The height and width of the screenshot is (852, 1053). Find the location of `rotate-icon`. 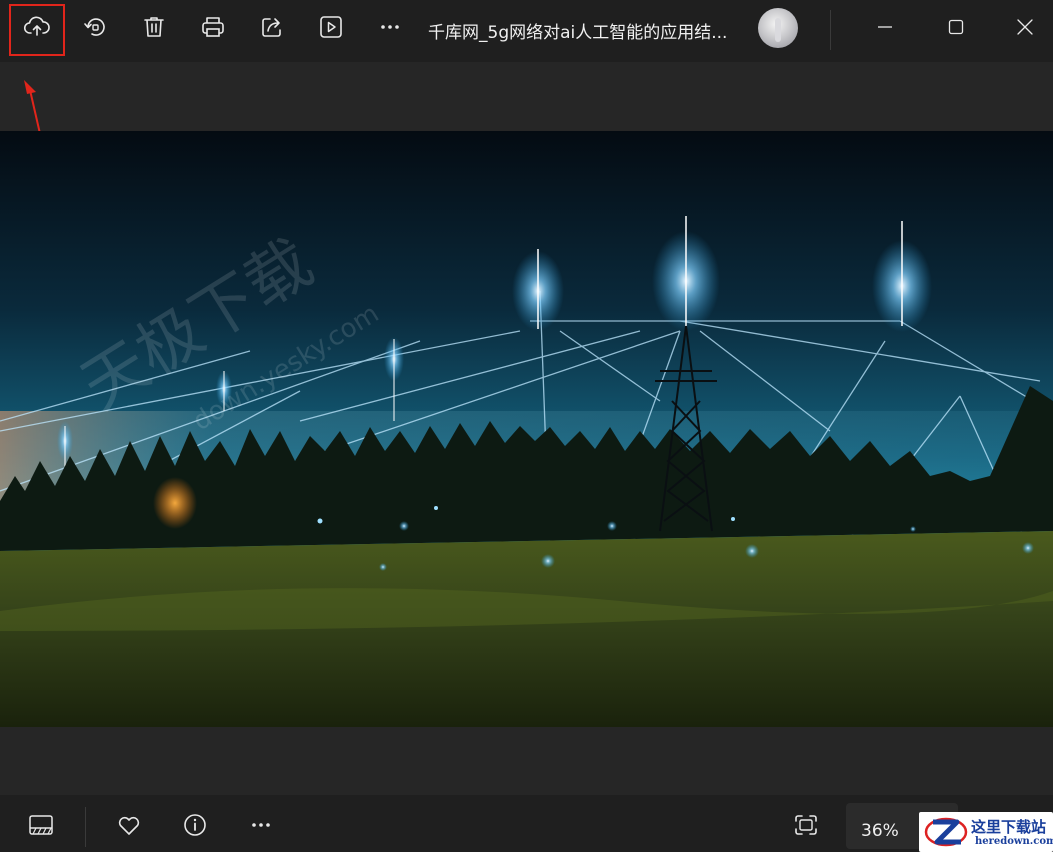

rotate-icon is located at coordinates (94, 27).